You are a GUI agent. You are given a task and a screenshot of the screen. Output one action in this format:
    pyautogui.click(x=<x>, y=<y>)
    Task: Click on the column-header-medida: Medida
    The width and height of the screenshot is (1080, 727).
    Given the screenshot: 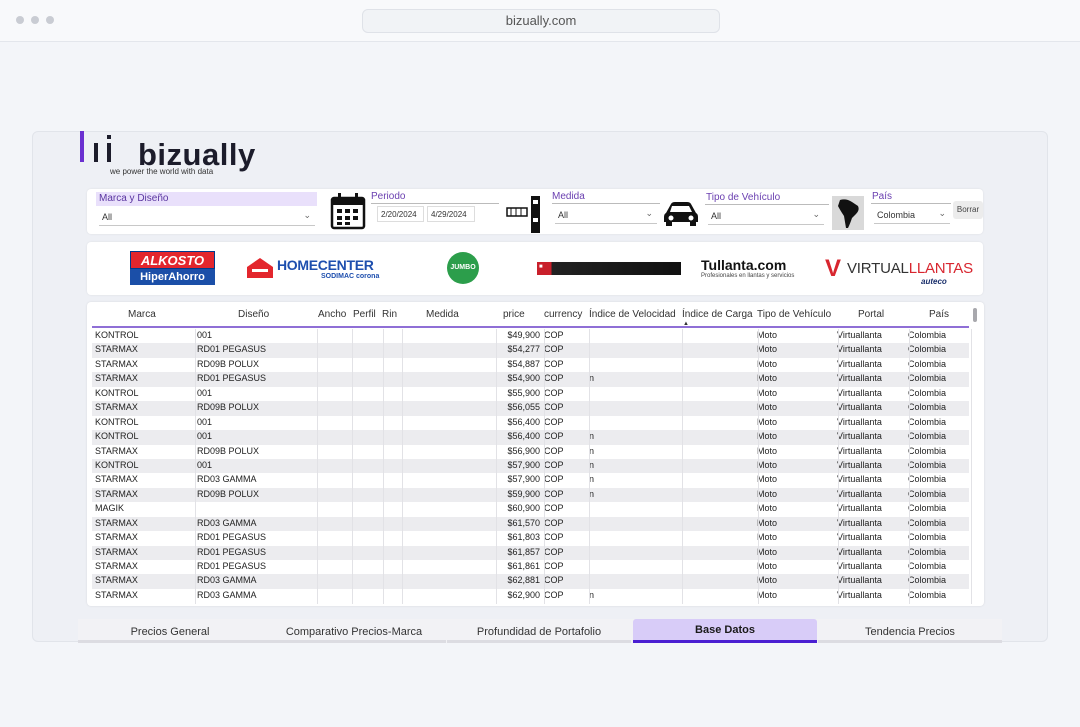 What is the action you would take?
    pyautogui.click(x=442, y=314)
    